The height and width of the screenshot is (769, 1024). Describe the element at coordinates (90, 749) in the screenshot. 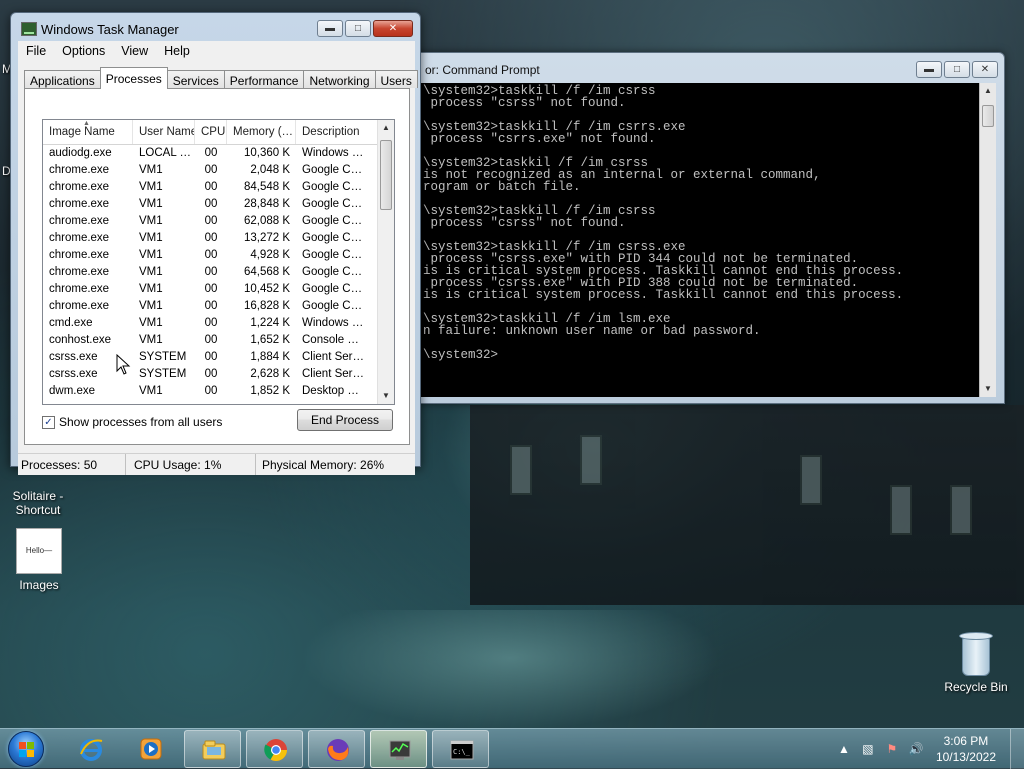

I see `taskbar-internet-explorer` at that location.